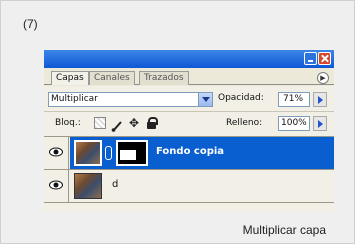 The width and height of the screenshot is (355, 244). I want to click on lock-paint-brush-icon, so click(117, 124).